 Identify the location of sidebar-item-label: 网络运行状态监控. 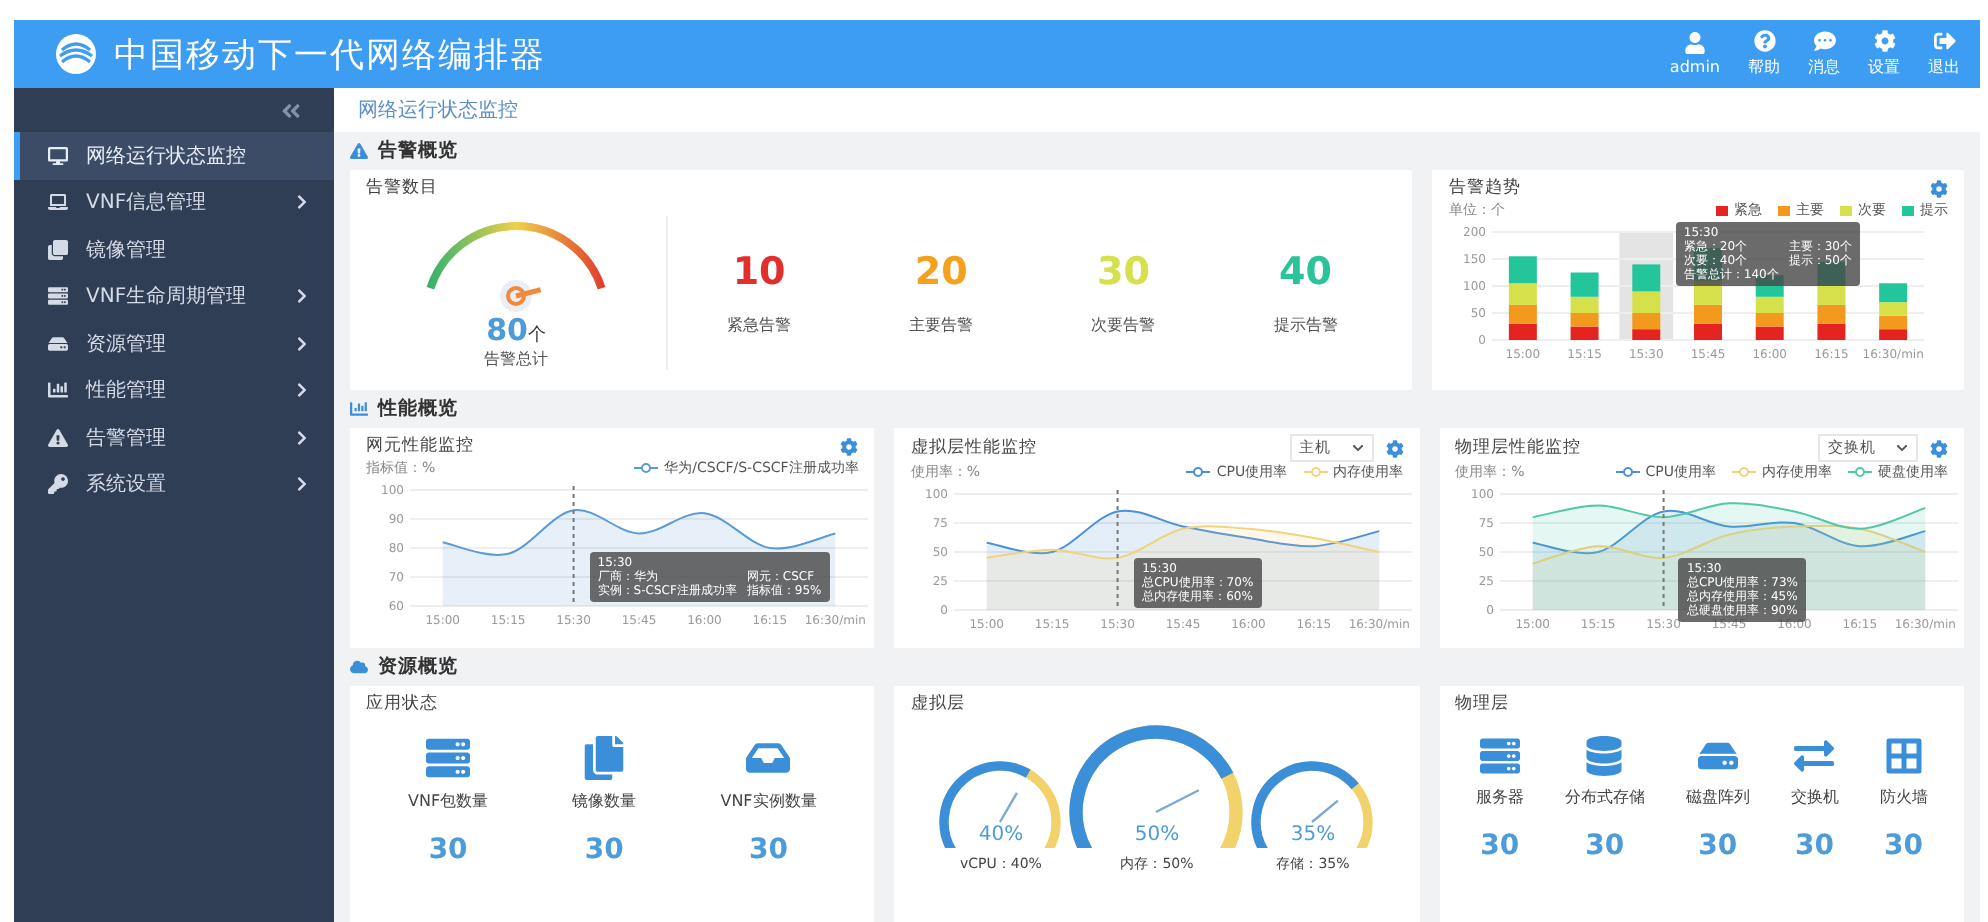
(166, 156).